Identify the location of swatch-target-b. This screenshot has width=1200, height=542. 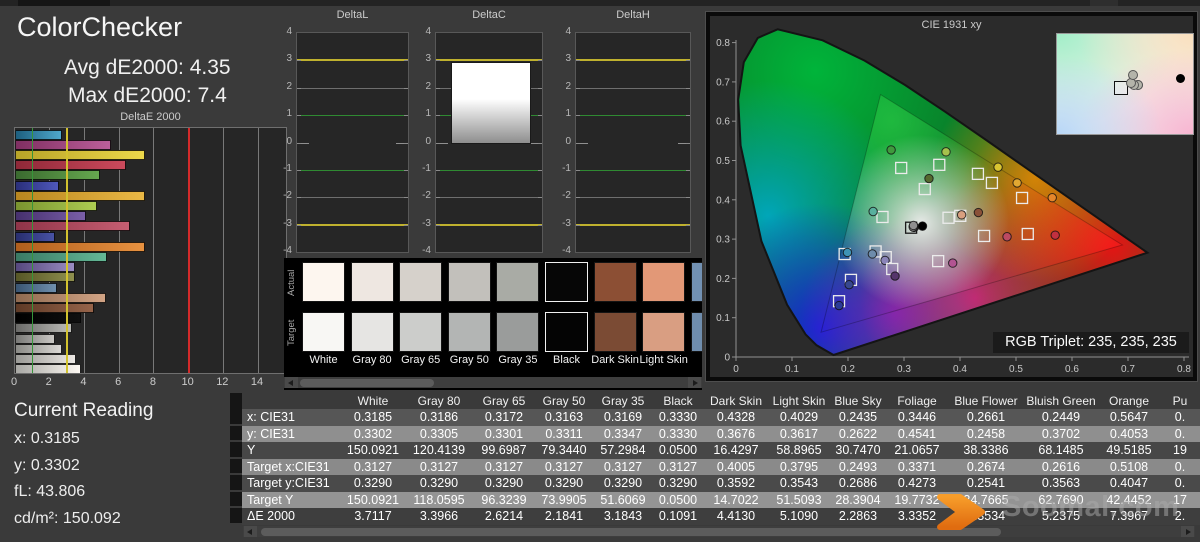
(696, 332).